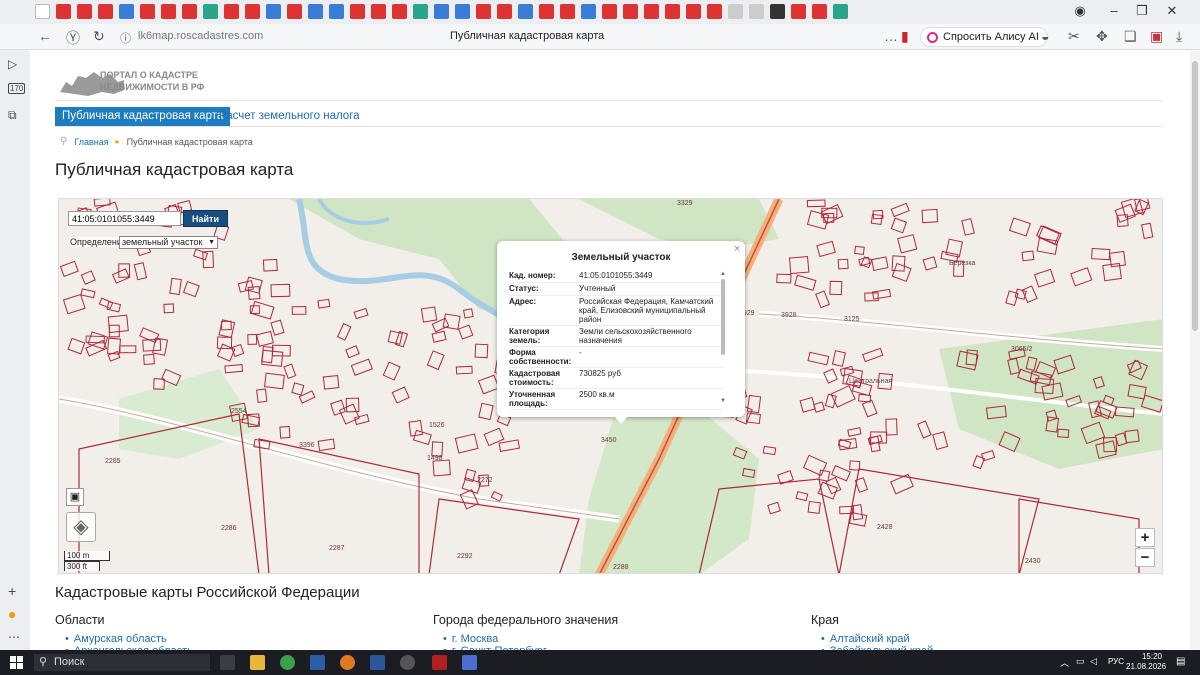 The width and height of the screenshot is (1200, 675). I want to click on yandex-icon: Ⓨ, so click(73, 38).